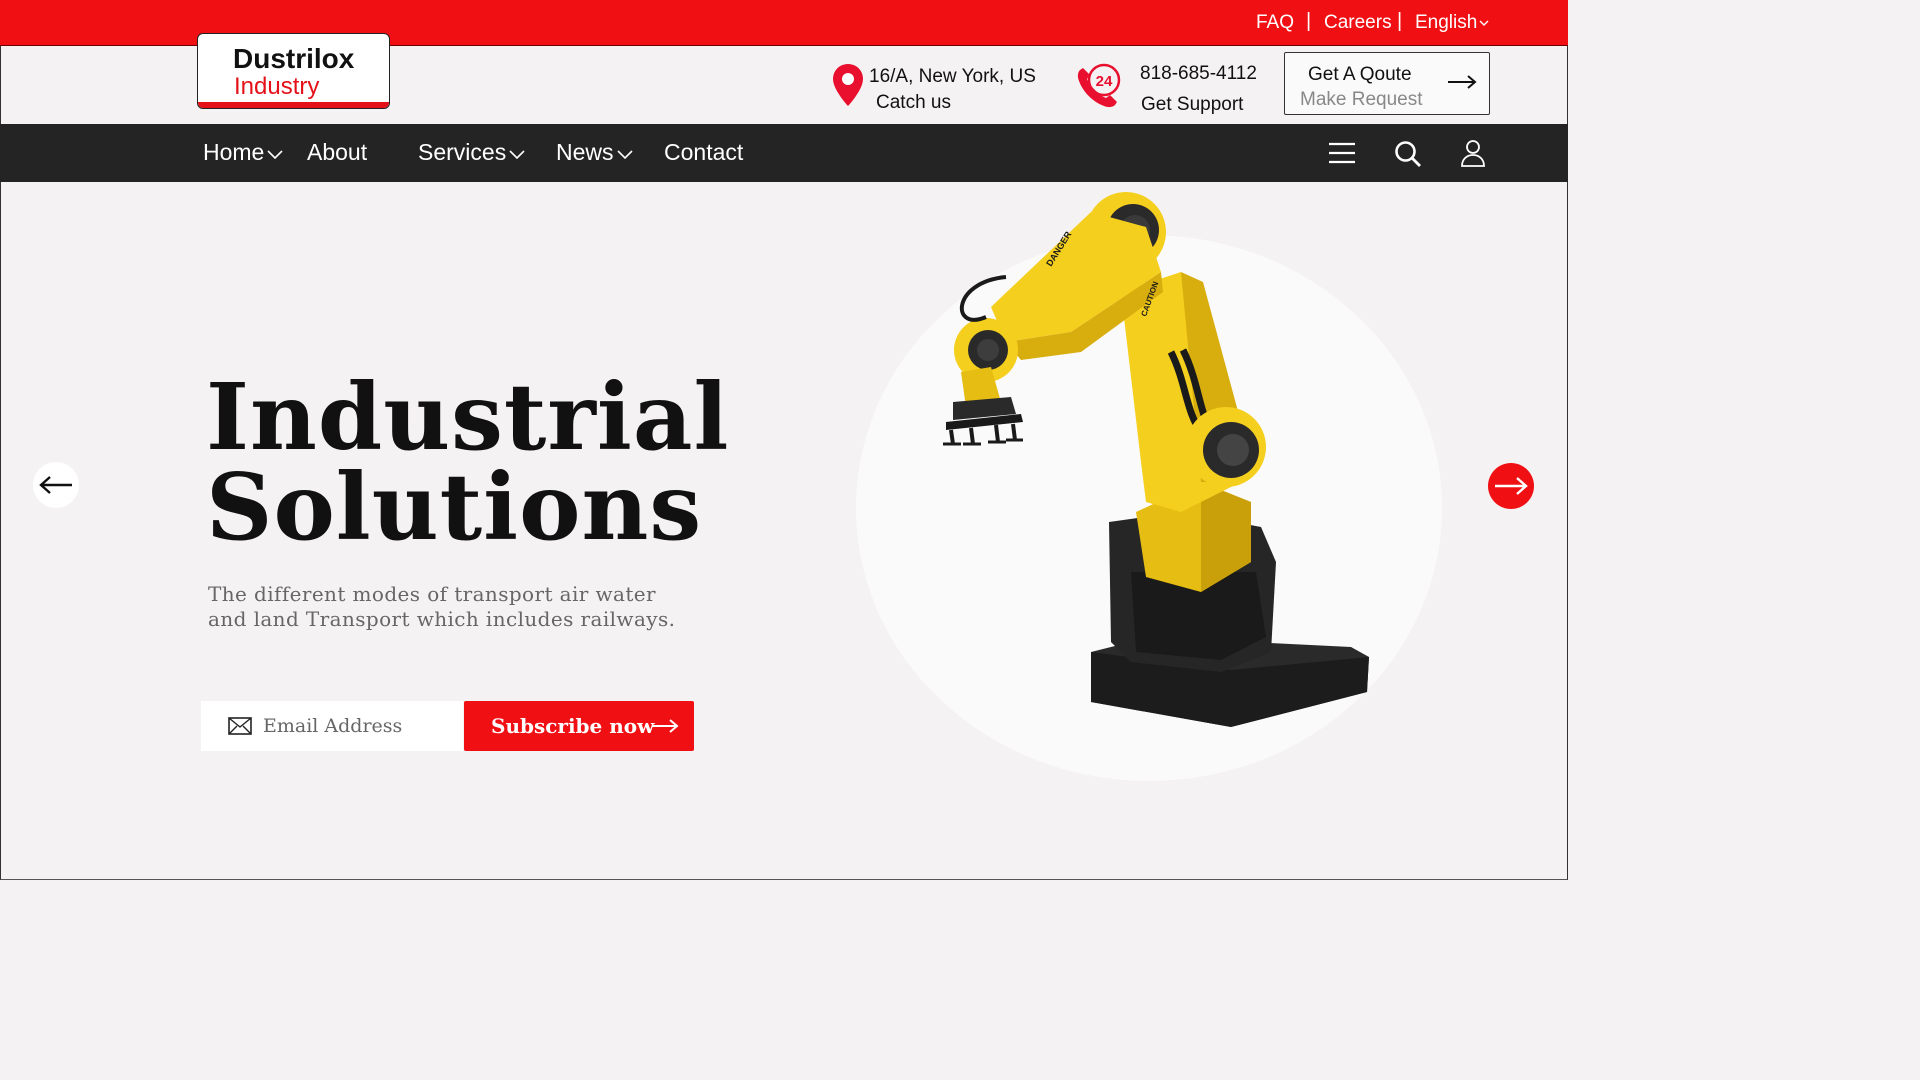 This screenshot has height=1080, width=1920. I want to click on language-selector: English, so click(1452, 23).